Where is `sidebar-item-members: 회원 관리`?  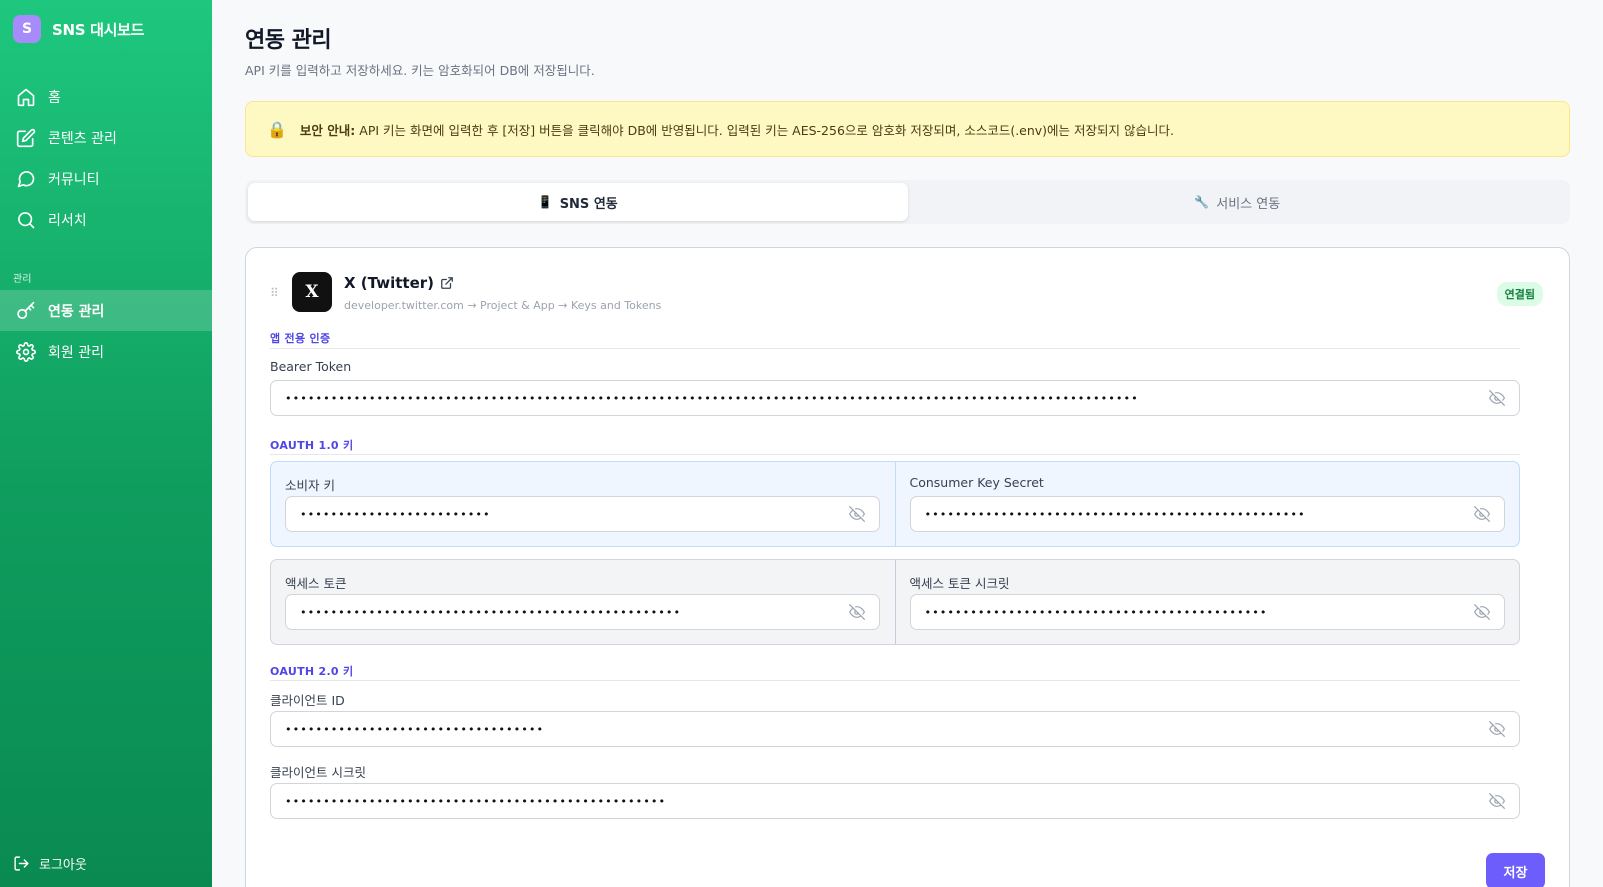 sidebar-item-members: 회원 관리 is located at coordinates (106, 351).